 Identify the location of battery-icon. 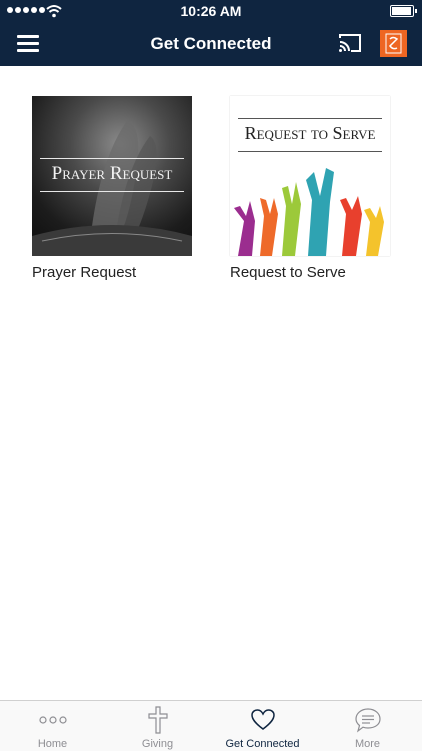
(403, 11).